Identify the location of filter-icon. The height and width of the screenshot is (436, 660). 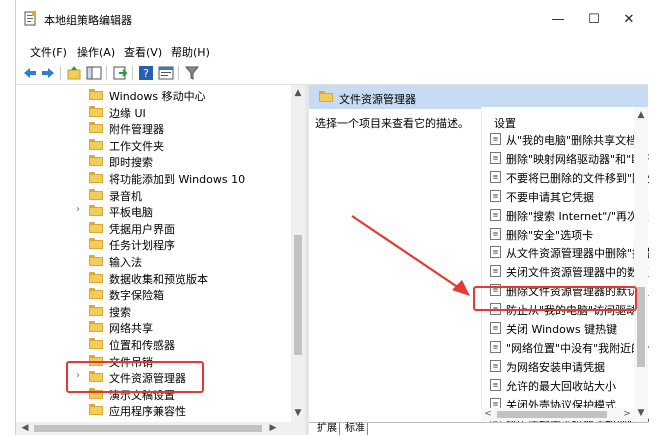
(192, 73).